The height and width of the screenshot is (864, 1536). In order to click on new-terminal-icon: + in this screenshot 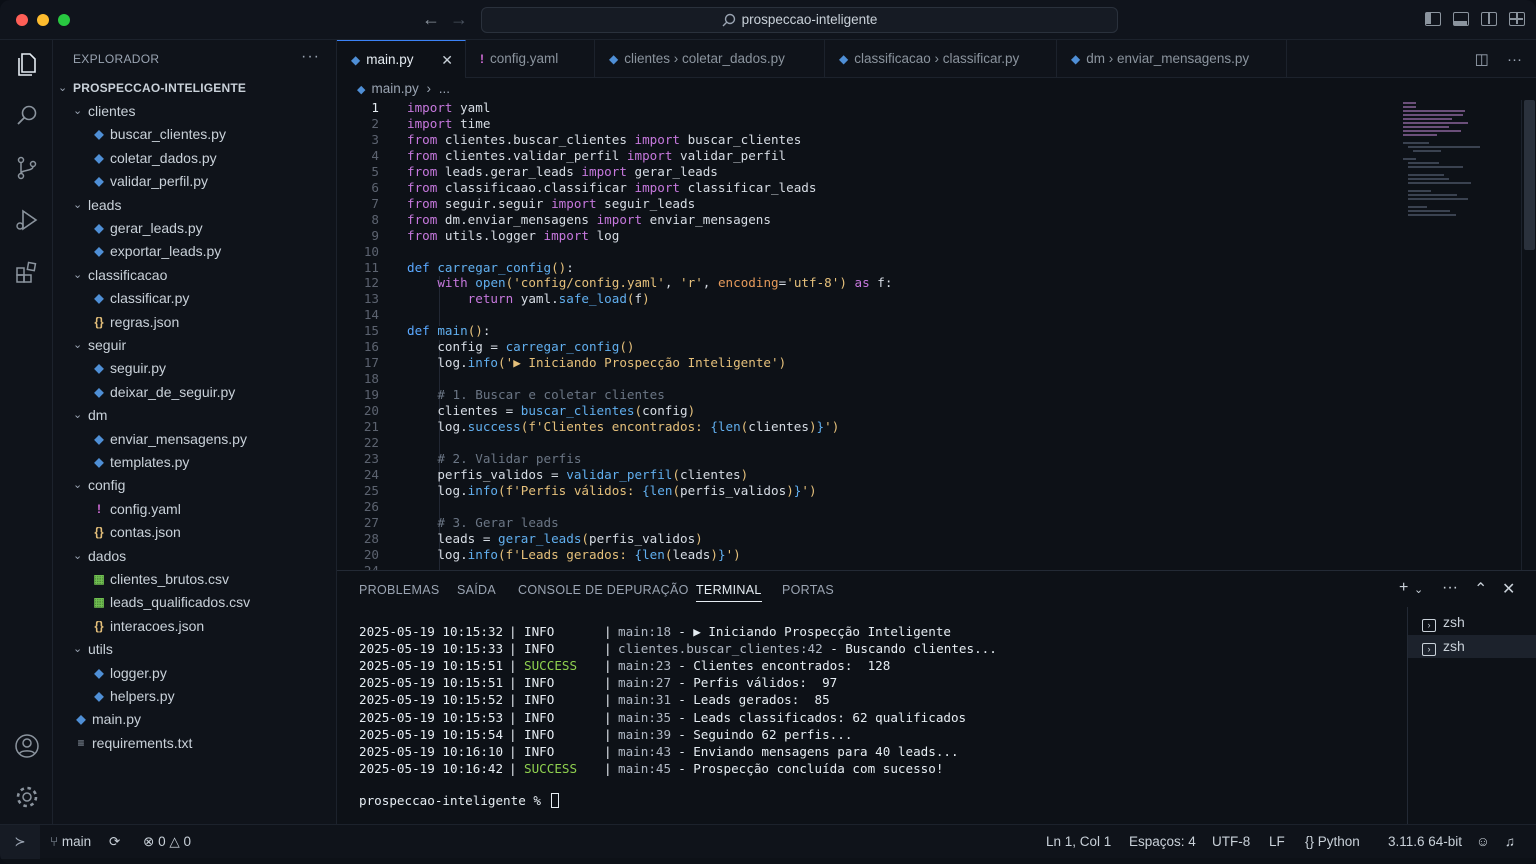, I will do `click(1403, 588)`.